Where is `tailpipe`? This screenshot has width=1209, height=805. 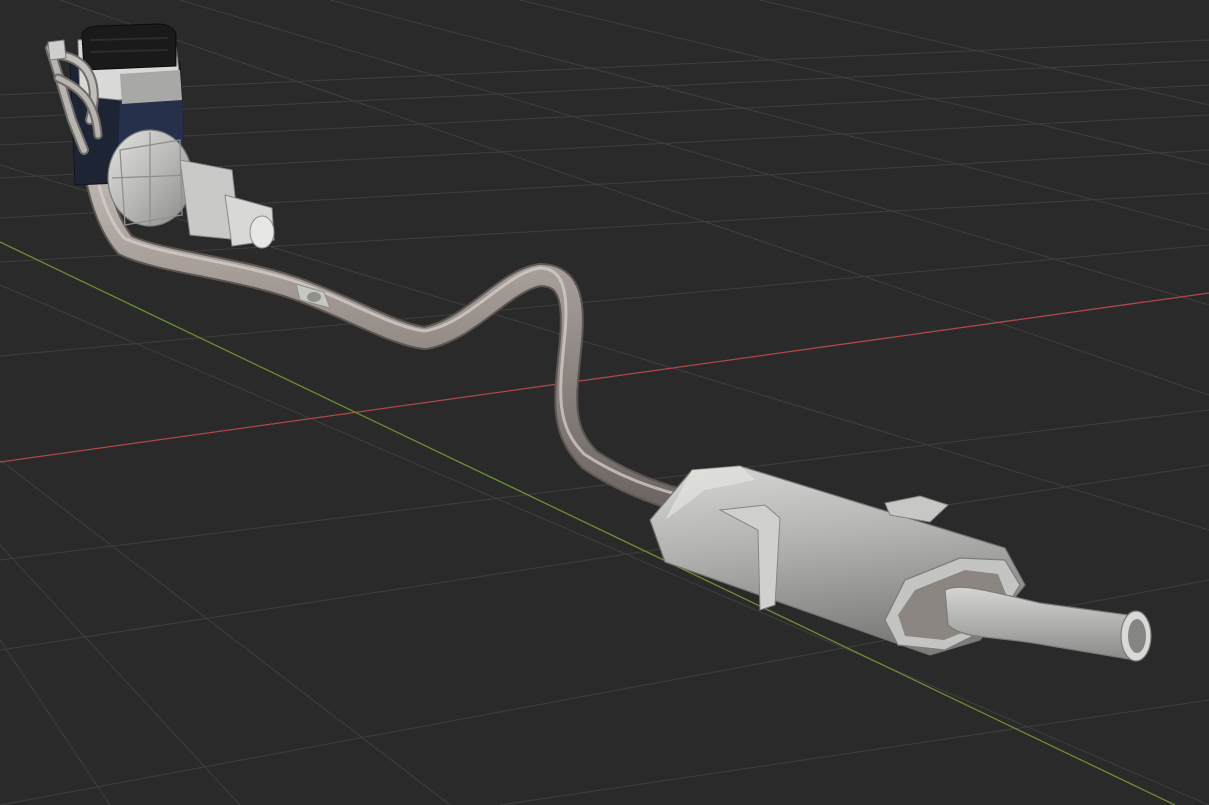
tailpipe is located at coordinates (1048, 624).